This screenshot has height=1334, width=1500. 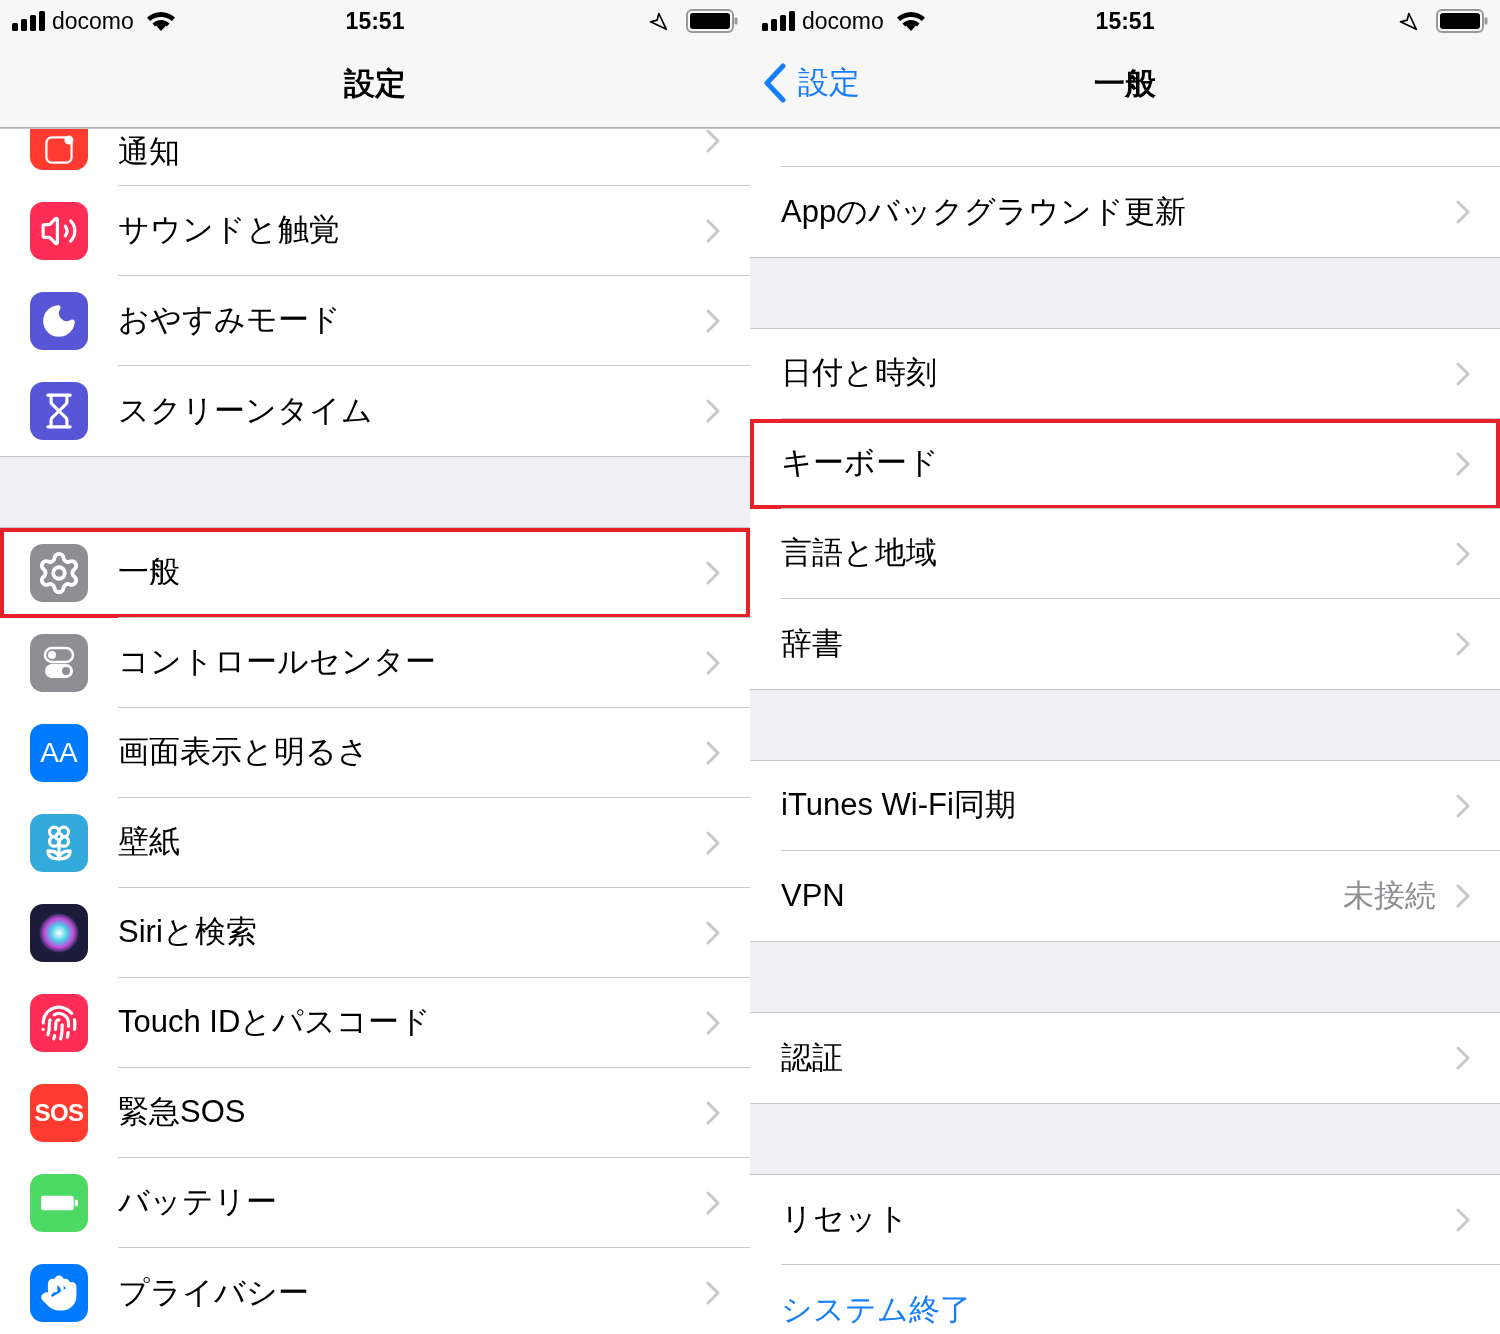 I want to click on row-value: 未接続, so click(x=1389, y=895).